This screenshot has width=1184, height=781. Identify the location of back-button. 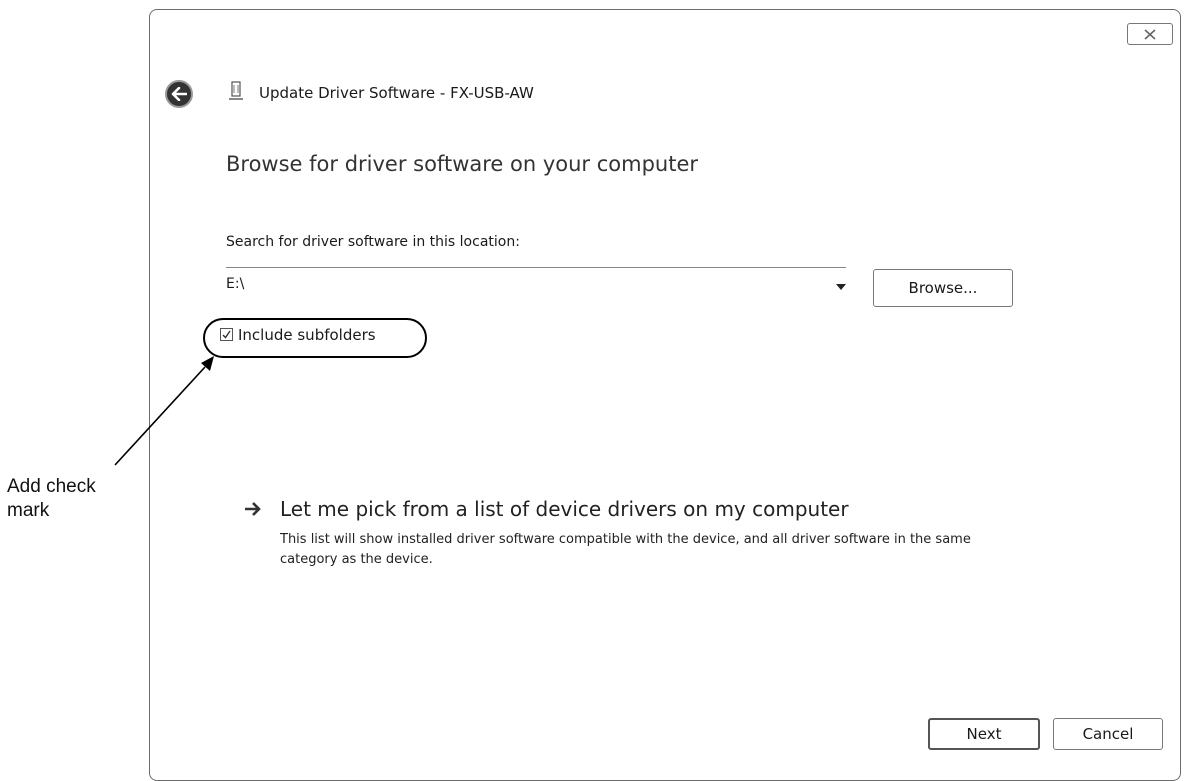
(179, 94).